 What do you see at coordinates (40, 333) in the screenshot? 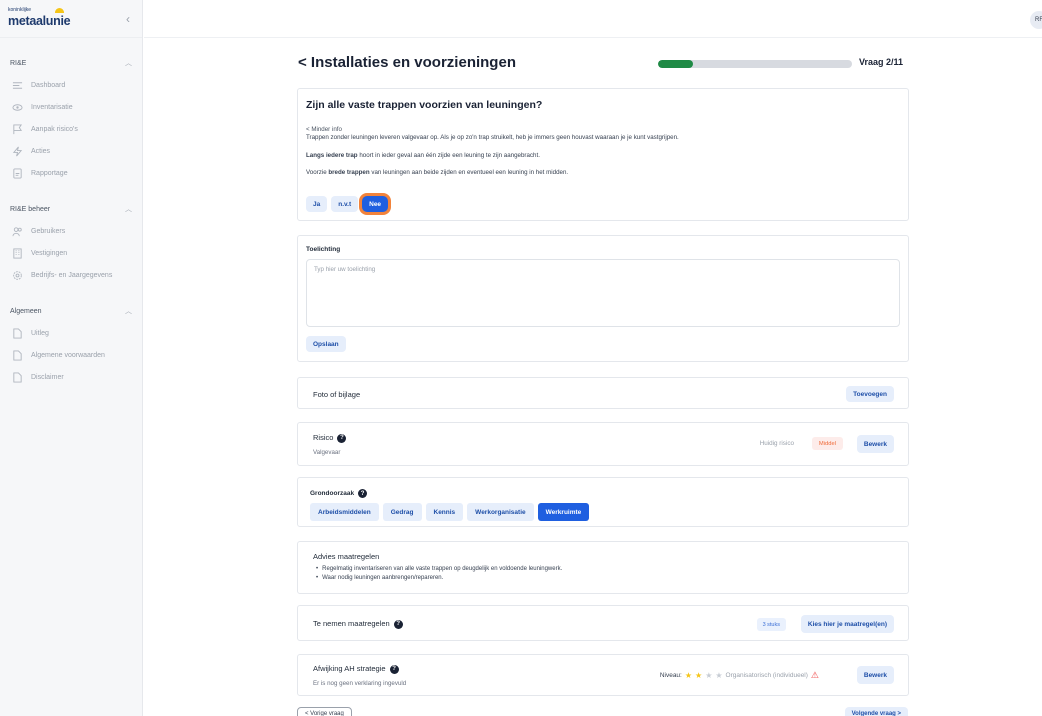
I see `sidebar-item-label: Uitleg` at bounding box center [40, 333].